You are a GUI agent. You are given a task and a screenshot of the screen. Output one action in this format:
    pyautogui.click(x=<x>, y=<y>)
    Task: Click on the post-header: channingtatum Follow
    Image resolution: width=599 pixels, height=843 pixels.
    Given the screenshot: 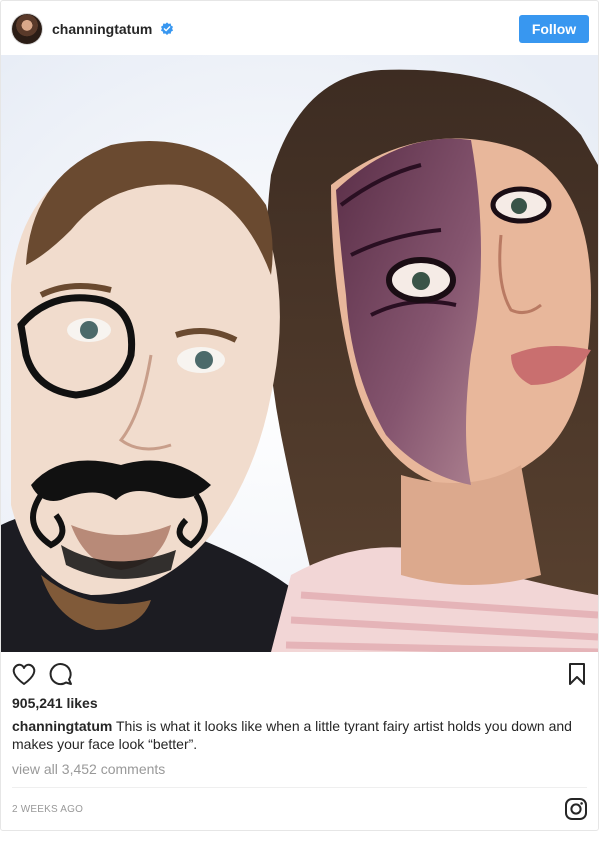 What is the action you would take?
    pyautogui.click(x=299, y=28)
    